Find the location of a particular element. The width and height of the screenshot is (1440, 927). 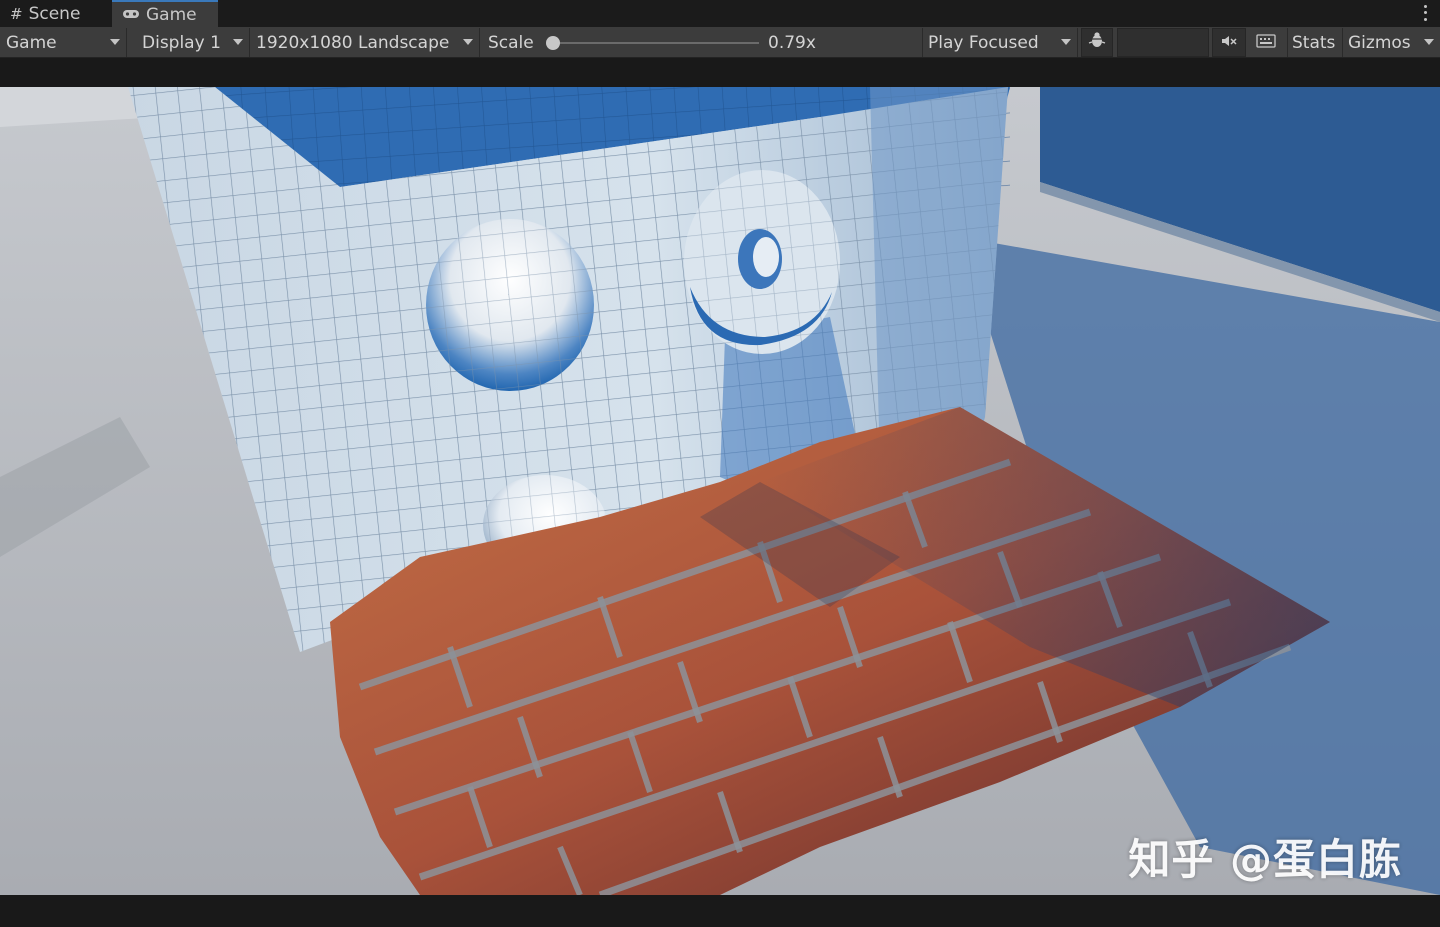

mute-audio-button is located at coordinates (1229, 42).